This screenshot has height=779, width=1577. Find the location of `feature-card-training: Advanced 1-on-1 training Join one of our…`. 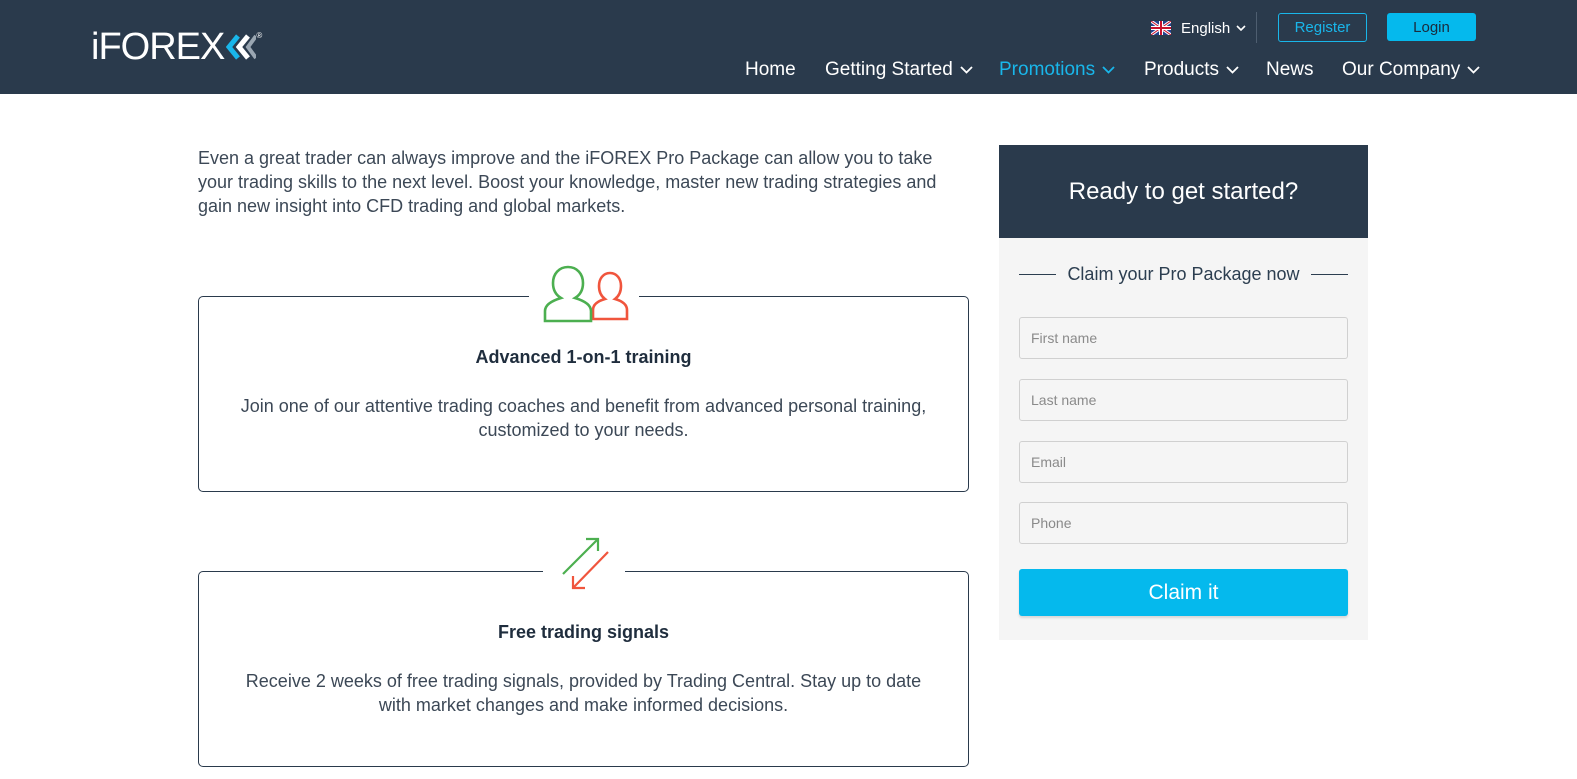

feature-card-training: Advanced 1-on-1 training Join one of our… is located at coordinates (583, 376).